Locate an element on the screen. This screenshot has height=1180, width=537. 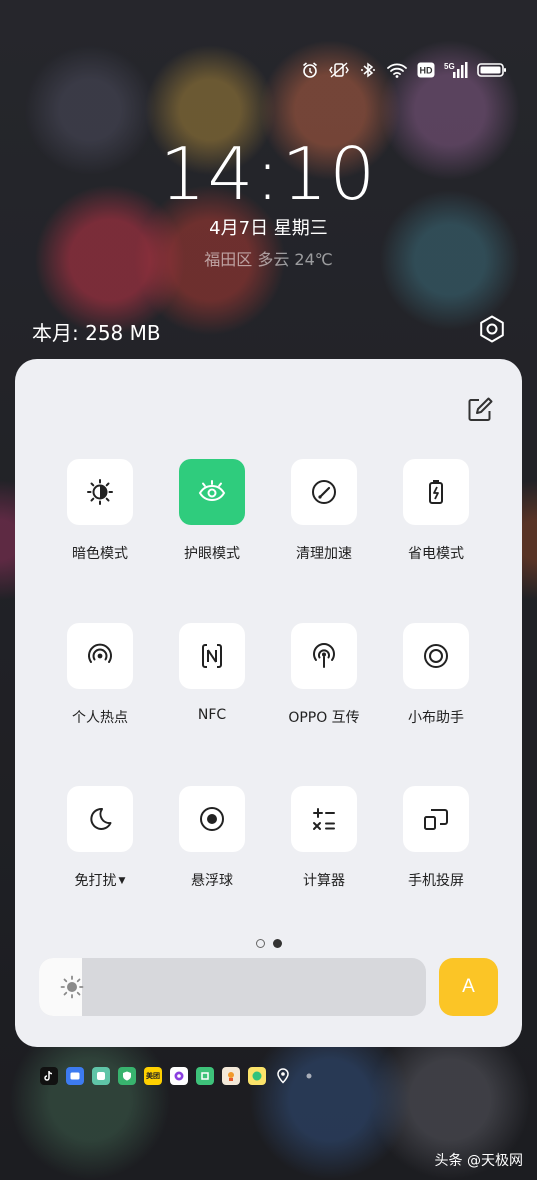
status-bar: HD 5G is located at coordinates (404, 70).